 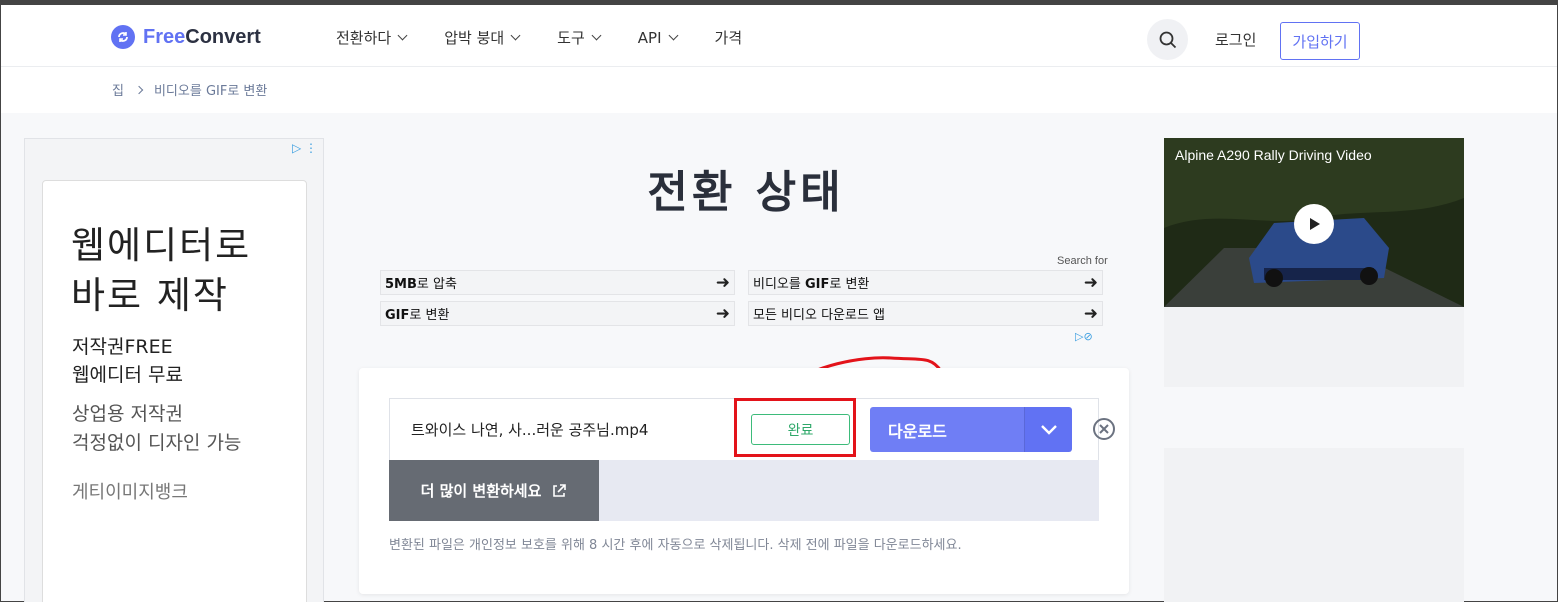 I want to click on play-button, so click(x=1314, y=224).